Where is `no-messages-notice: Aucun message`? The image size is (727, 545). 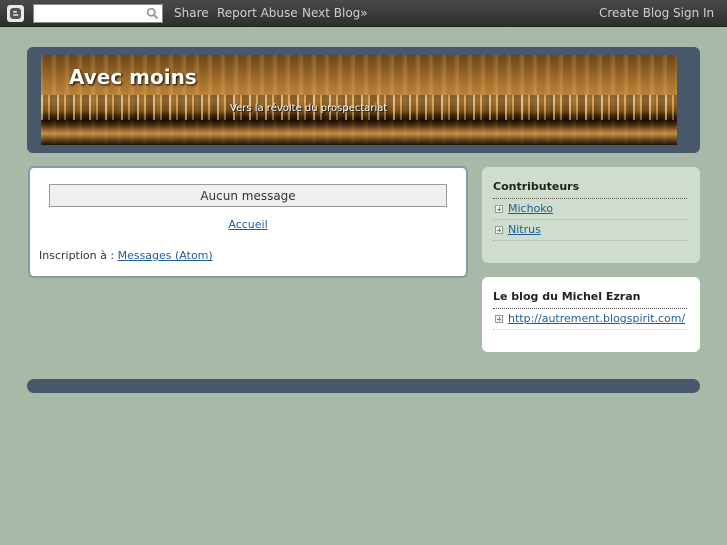
no-messages-notice: Aucun message is located at coordinates (248, 195).